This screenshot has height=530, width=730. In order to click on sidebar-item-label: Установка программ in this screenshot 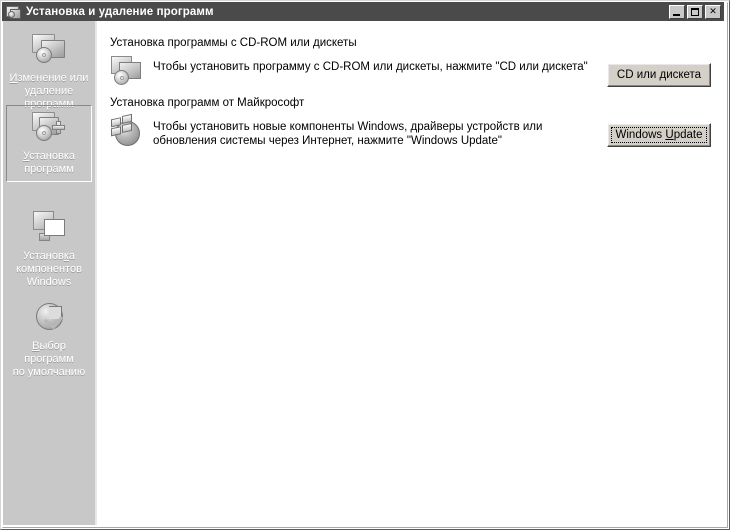, I will do `click(48, 162)`.